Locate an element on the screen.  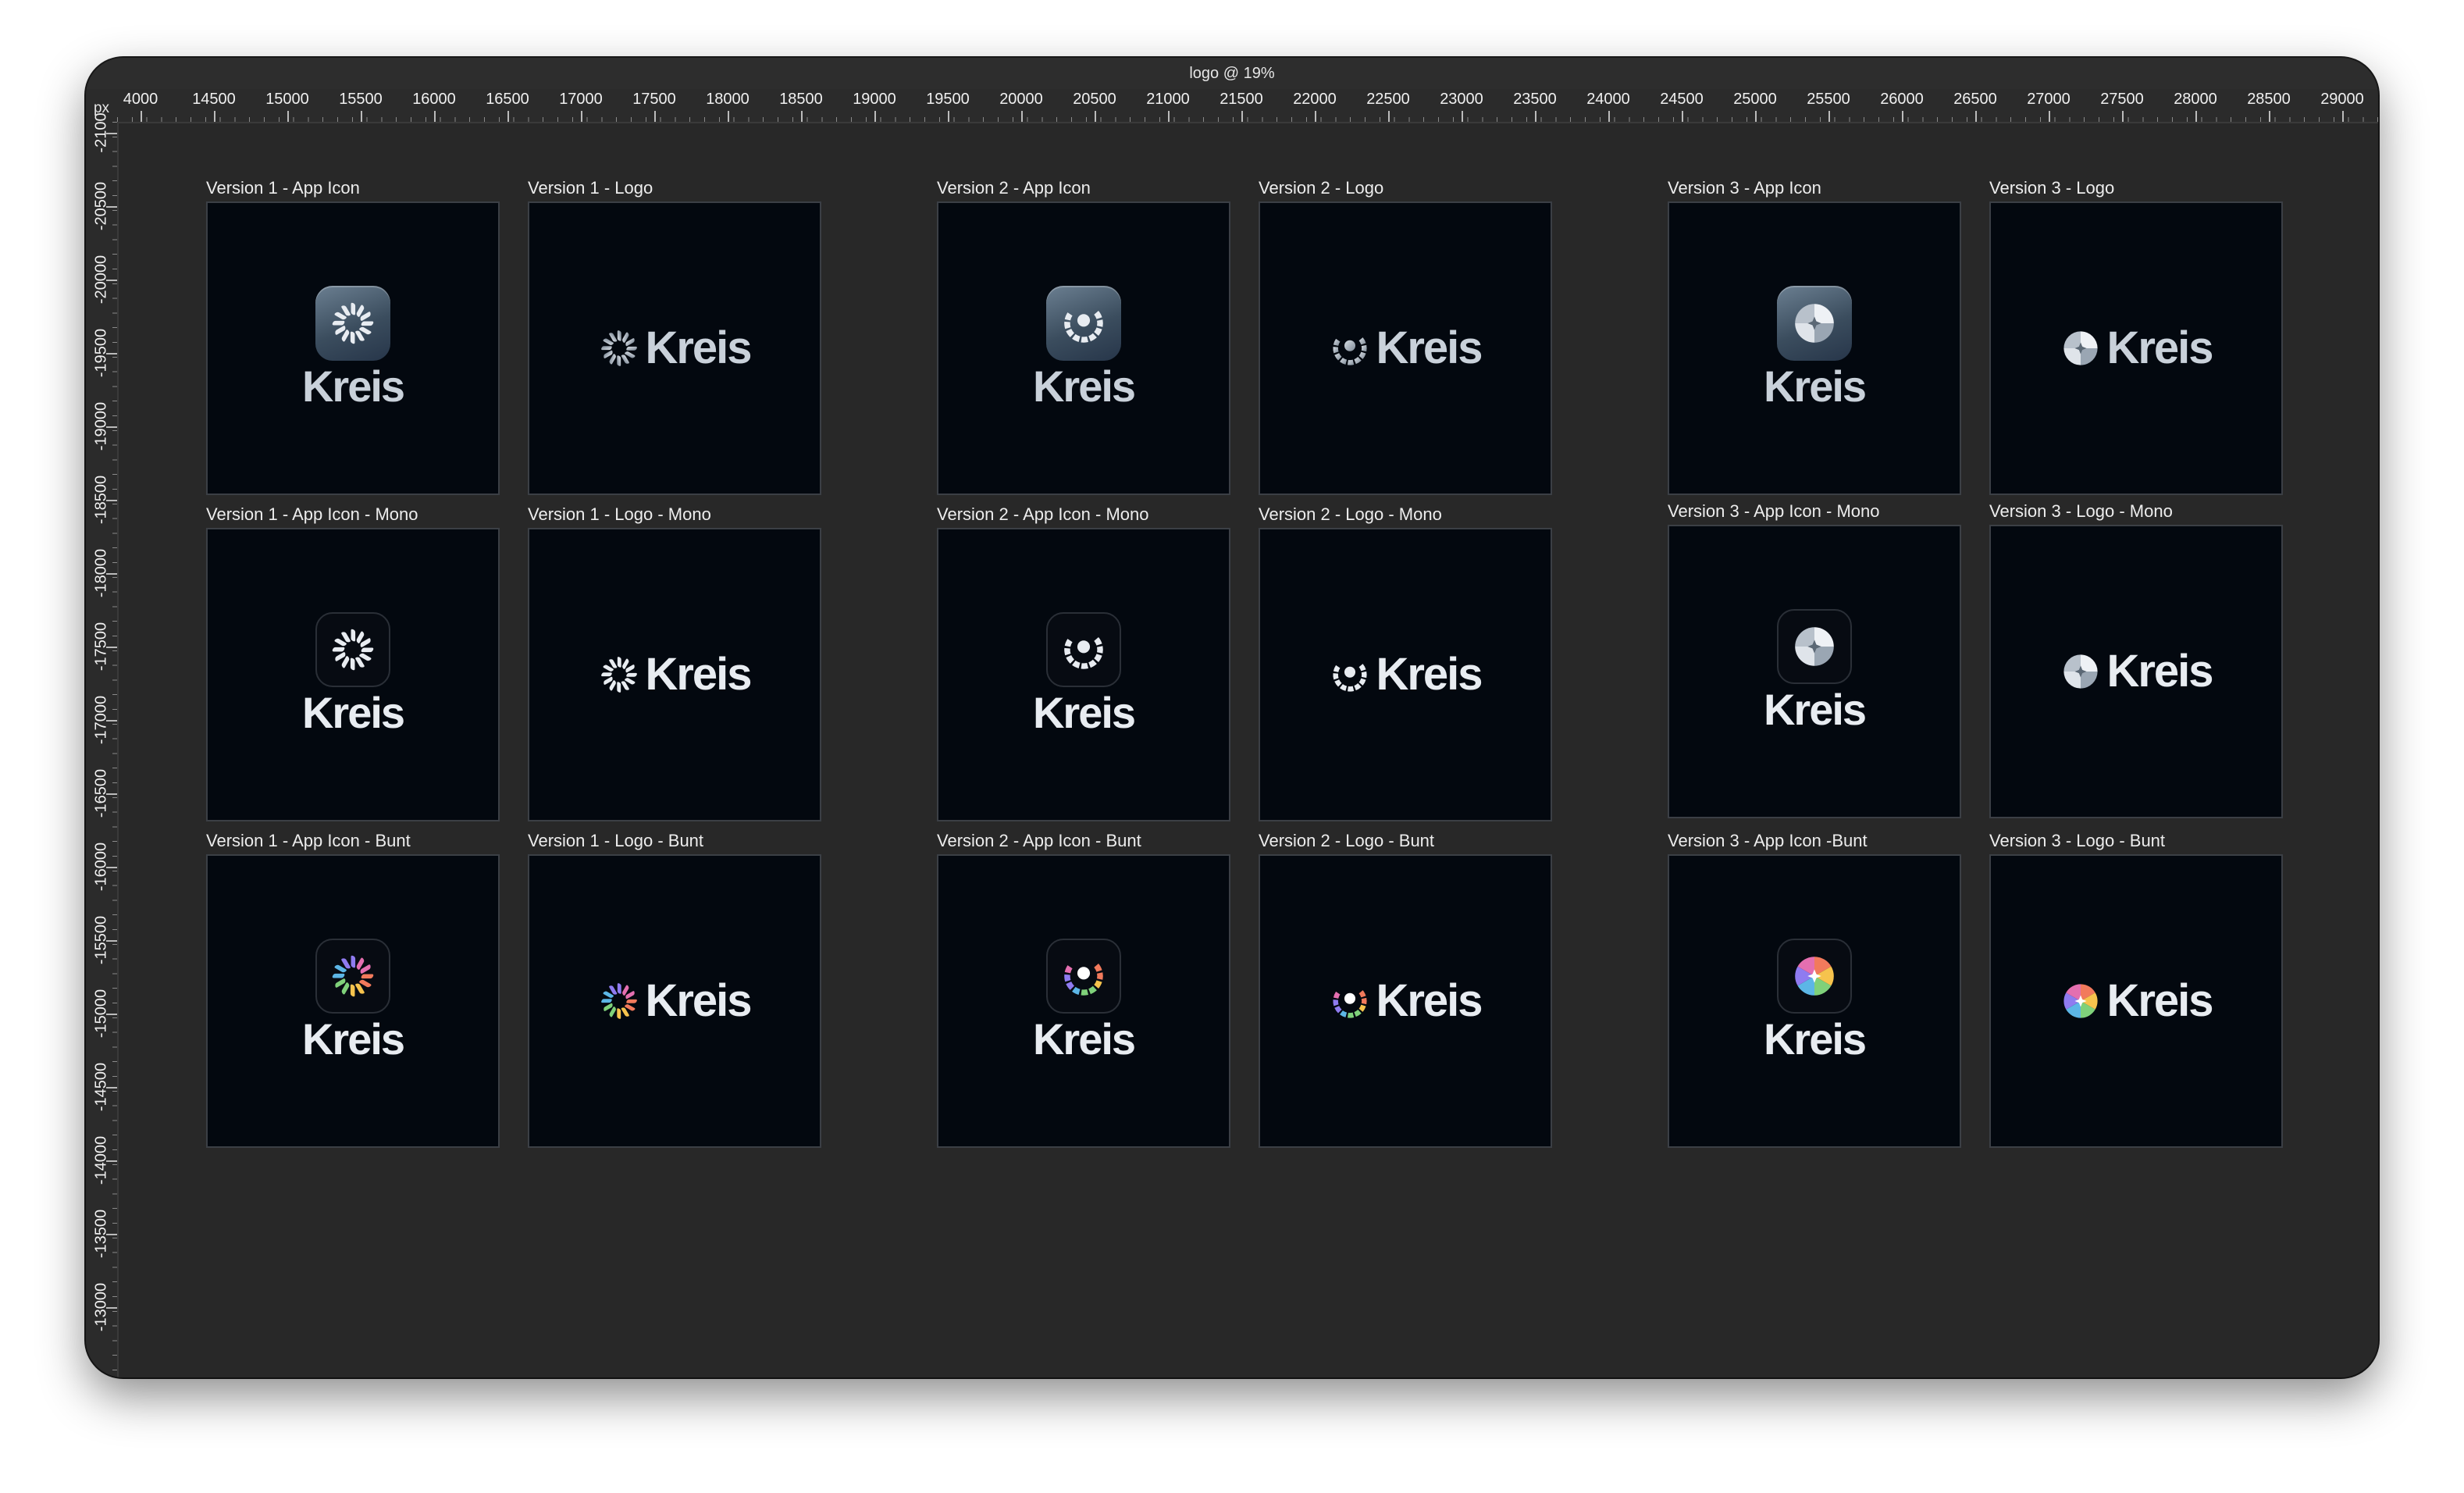
artboard: Version 2 - App Icon Kreis is located at coordinates (1083, 335).